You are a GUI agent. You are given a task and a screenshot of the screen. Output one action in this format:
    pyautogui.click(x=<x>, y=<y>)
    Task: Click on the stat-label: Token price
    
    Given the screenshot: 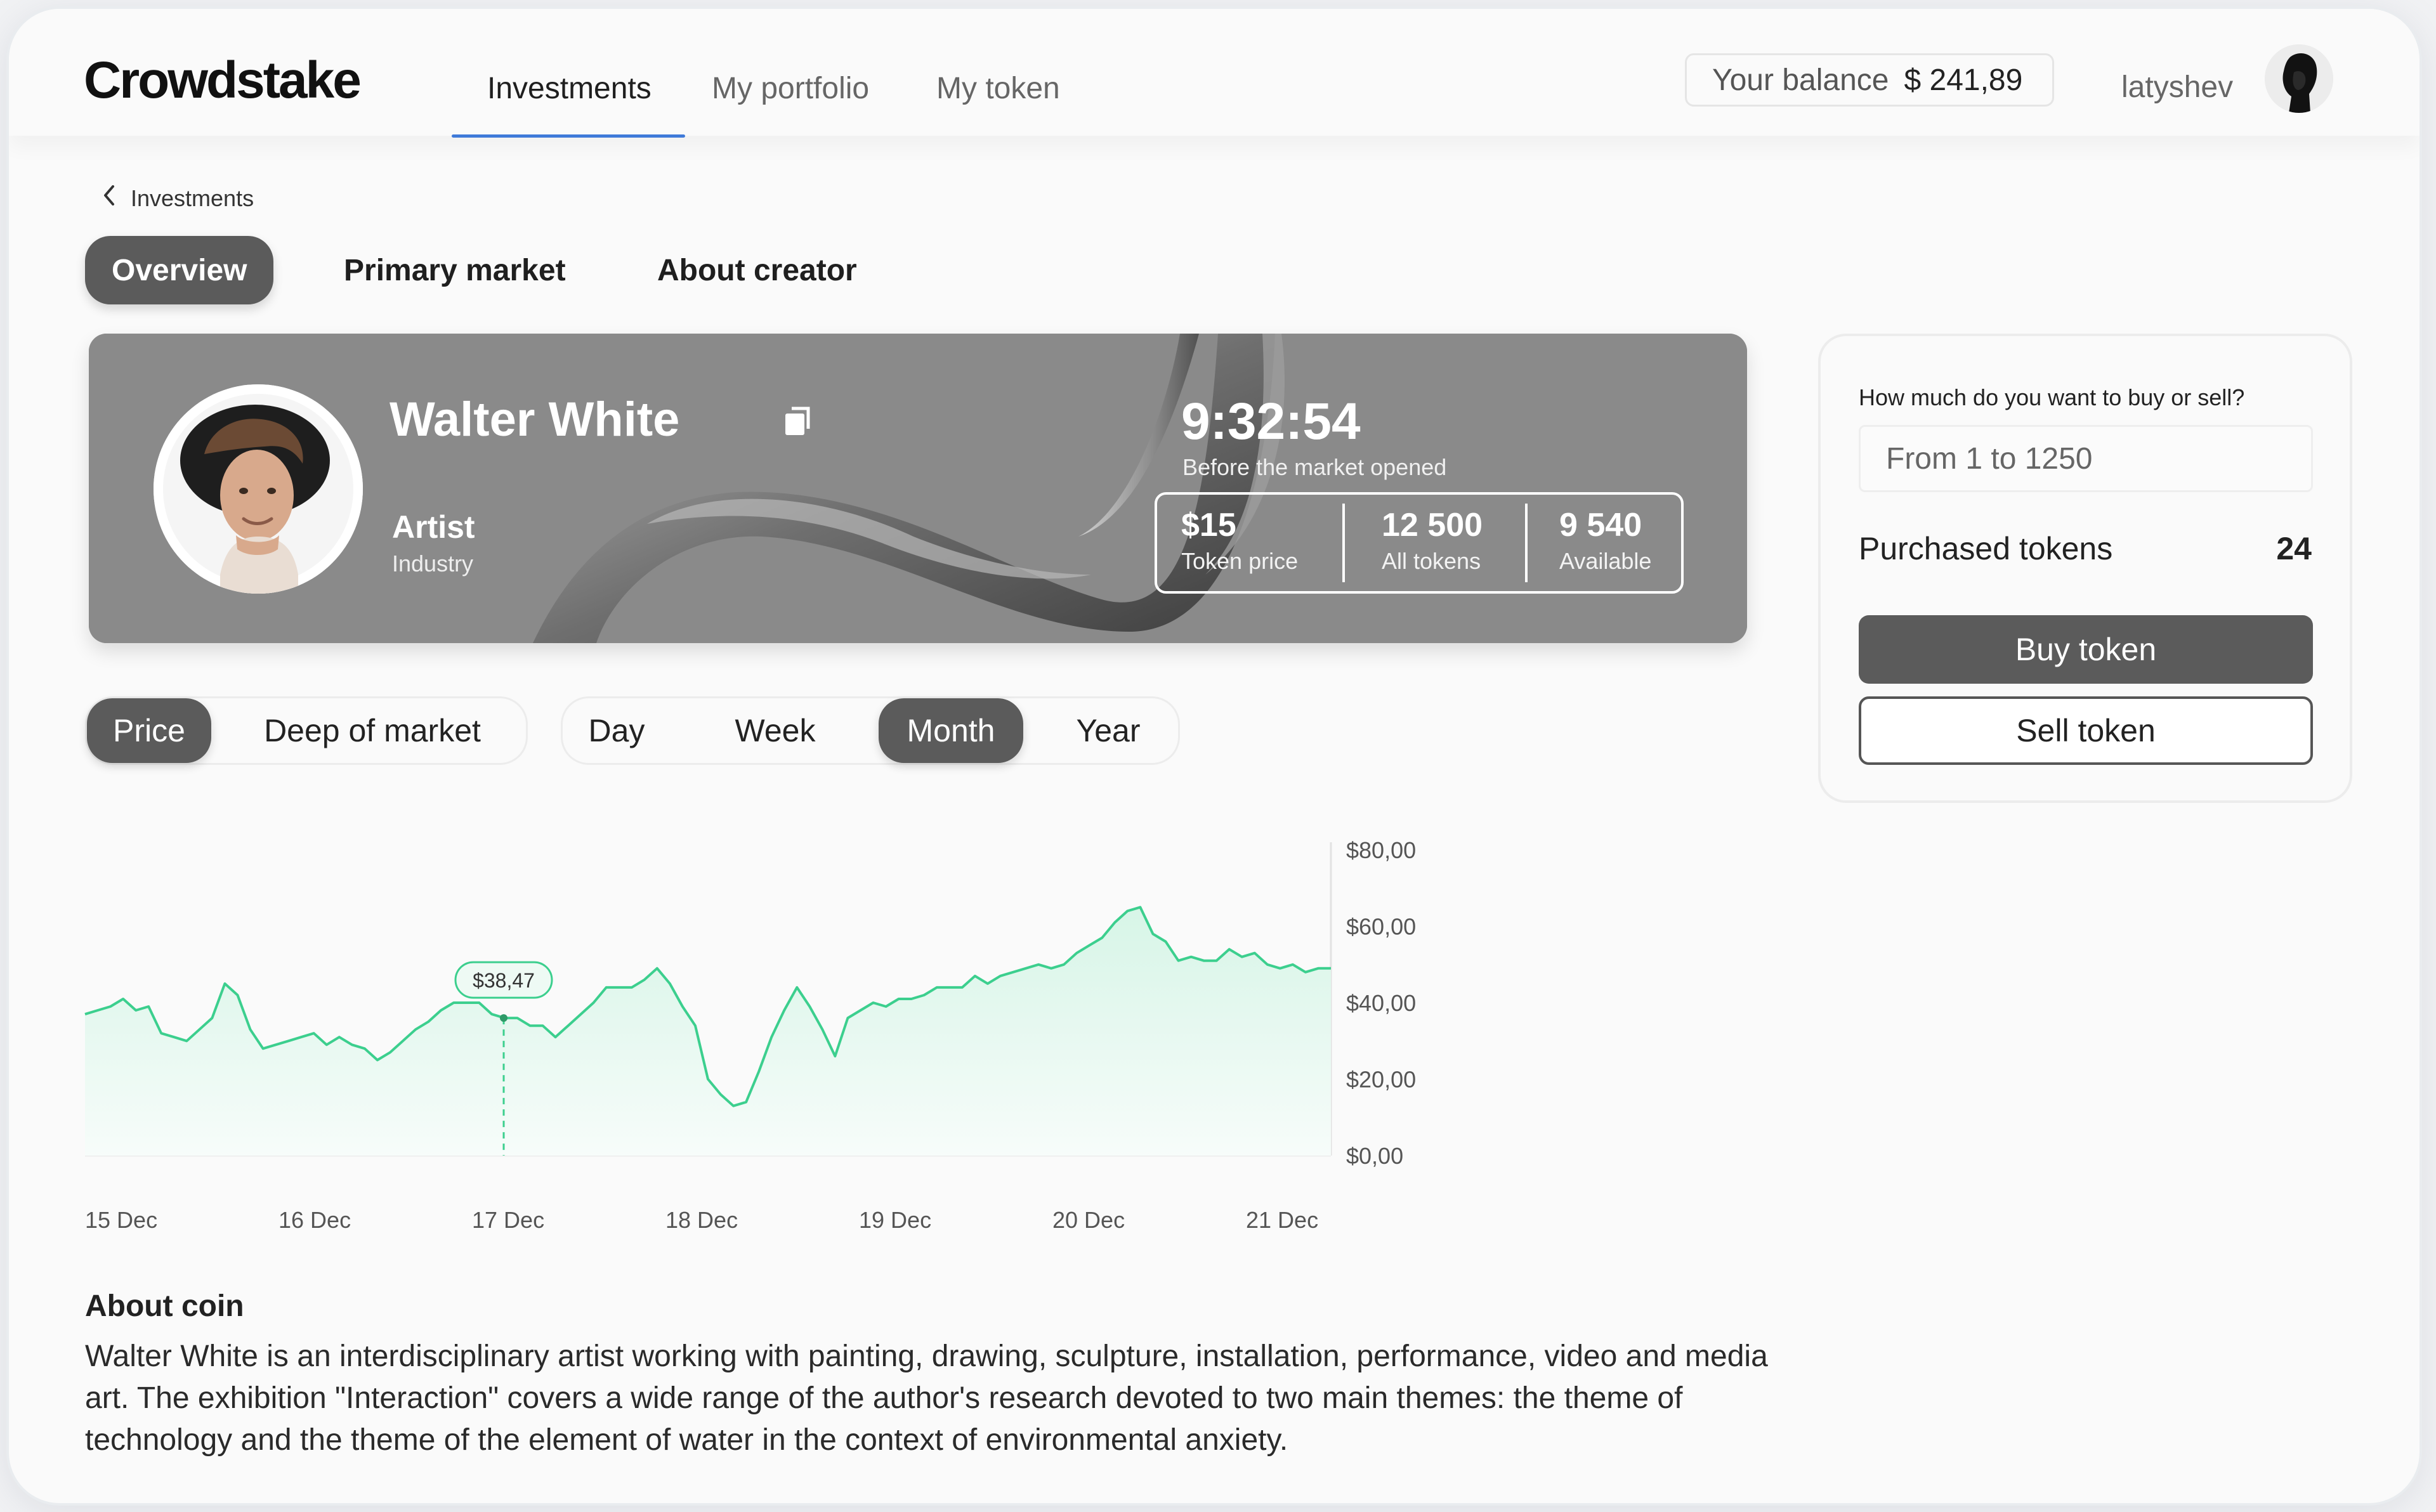 What is the action you would take?
    pyautogui.click(x=1240, y=561)
    